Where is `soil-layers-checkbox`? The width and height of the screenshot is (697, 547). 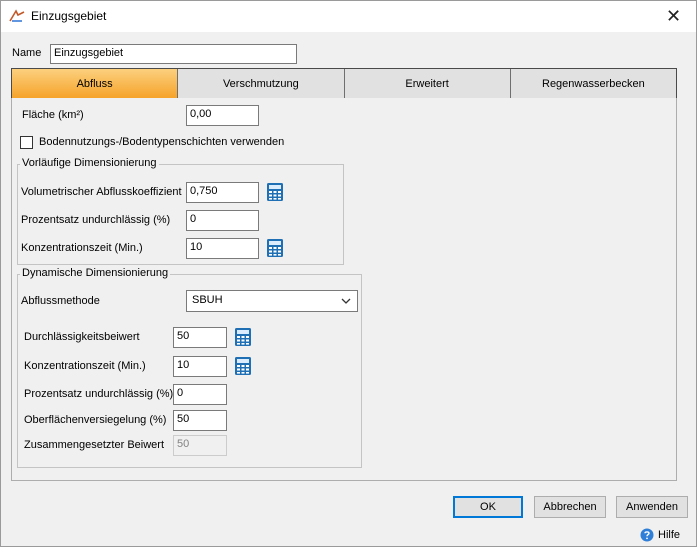 soil-layers-checkbox is located at coordinates (26, 142).